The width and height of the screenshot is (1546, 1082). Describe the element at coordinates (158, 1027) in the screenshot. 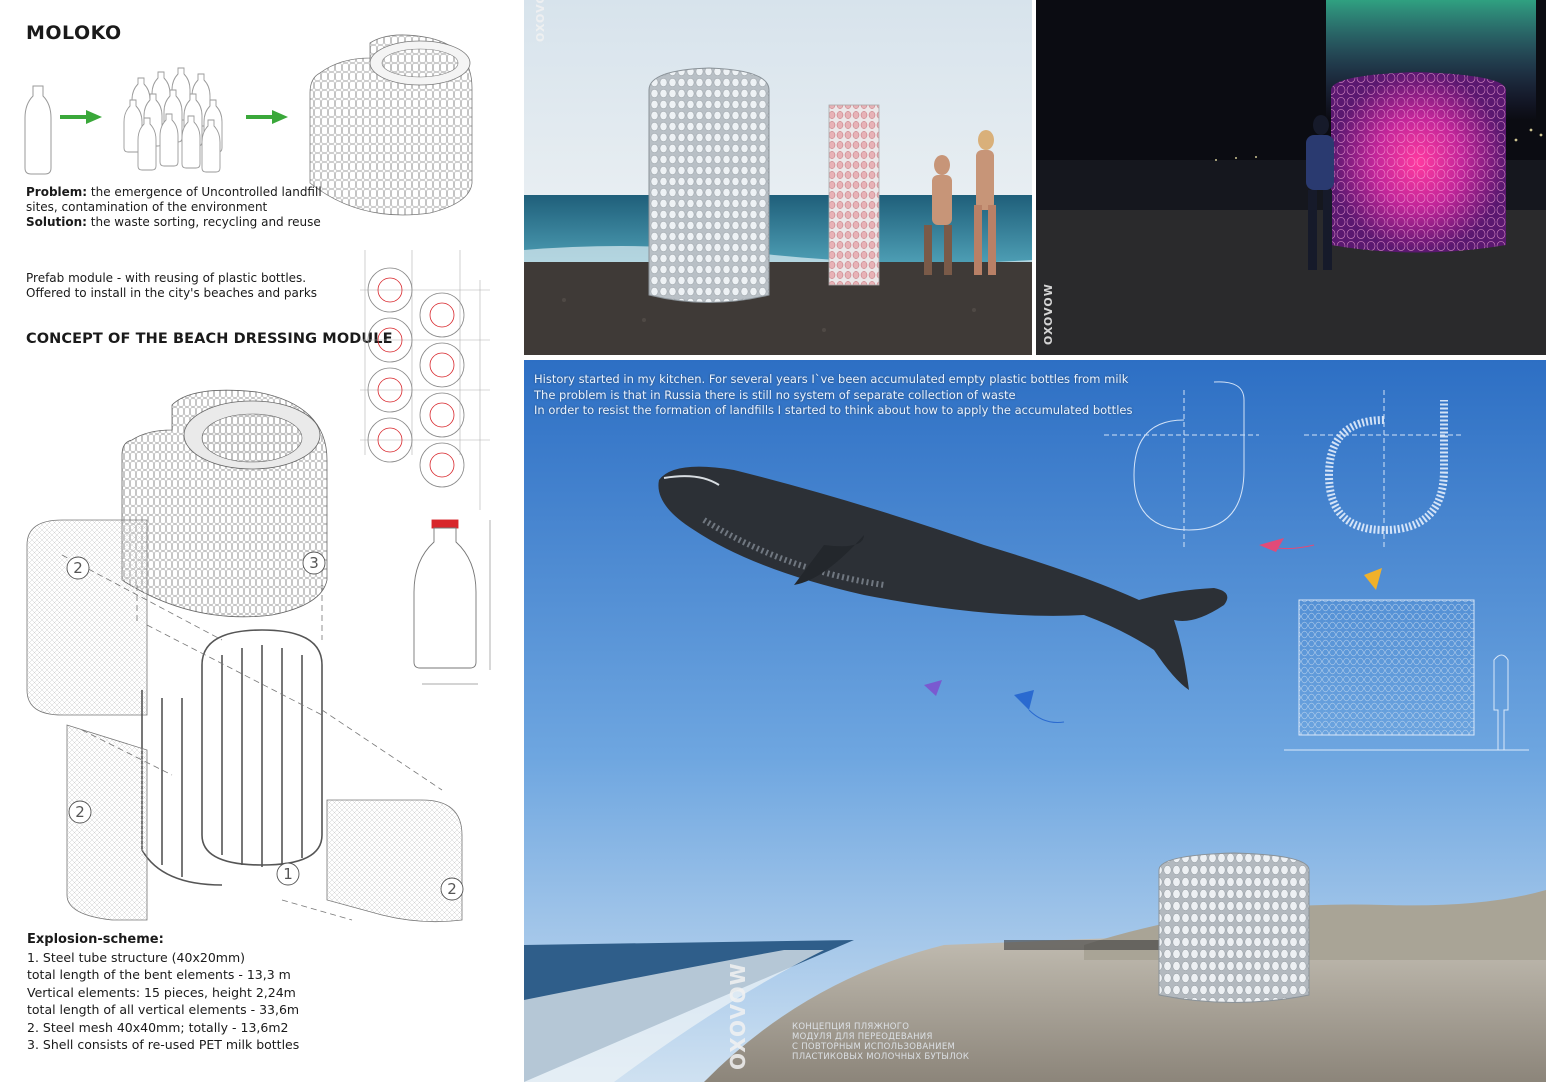

I see `explosion-line: 2. Steel mesh 40x40mm; totally - 13,6m2` at that location.